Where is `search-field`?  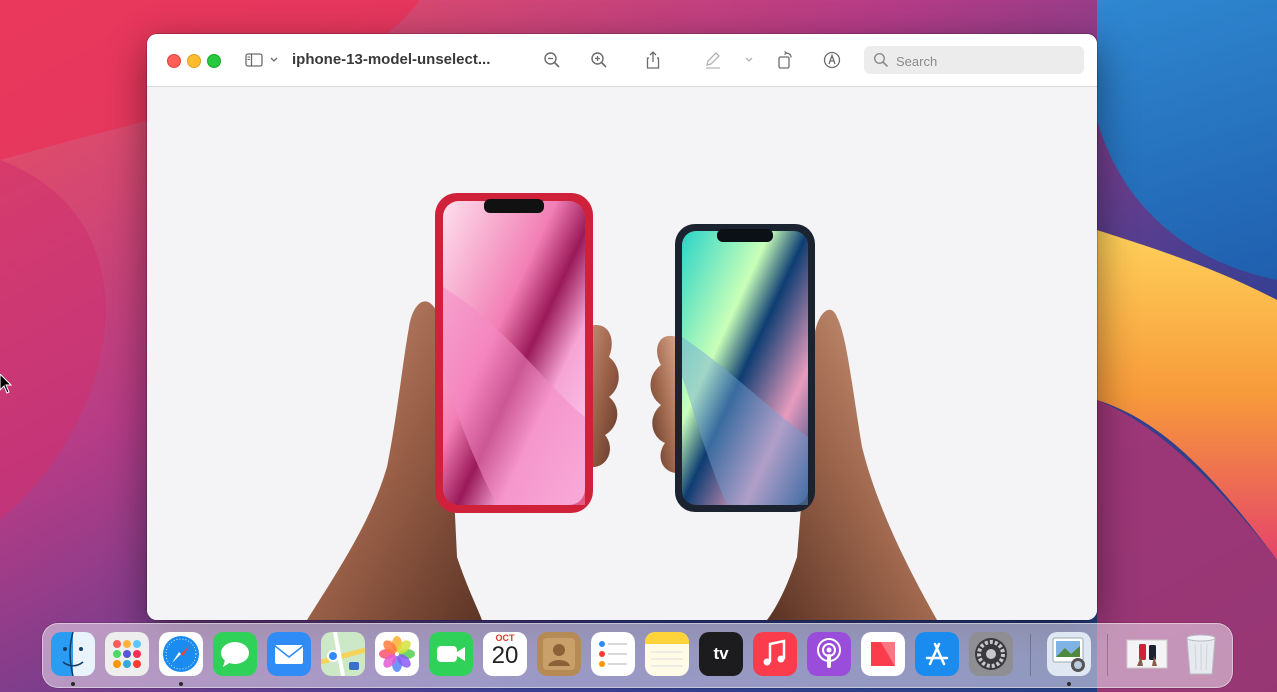 search-field is located at coordinates (974, 60).